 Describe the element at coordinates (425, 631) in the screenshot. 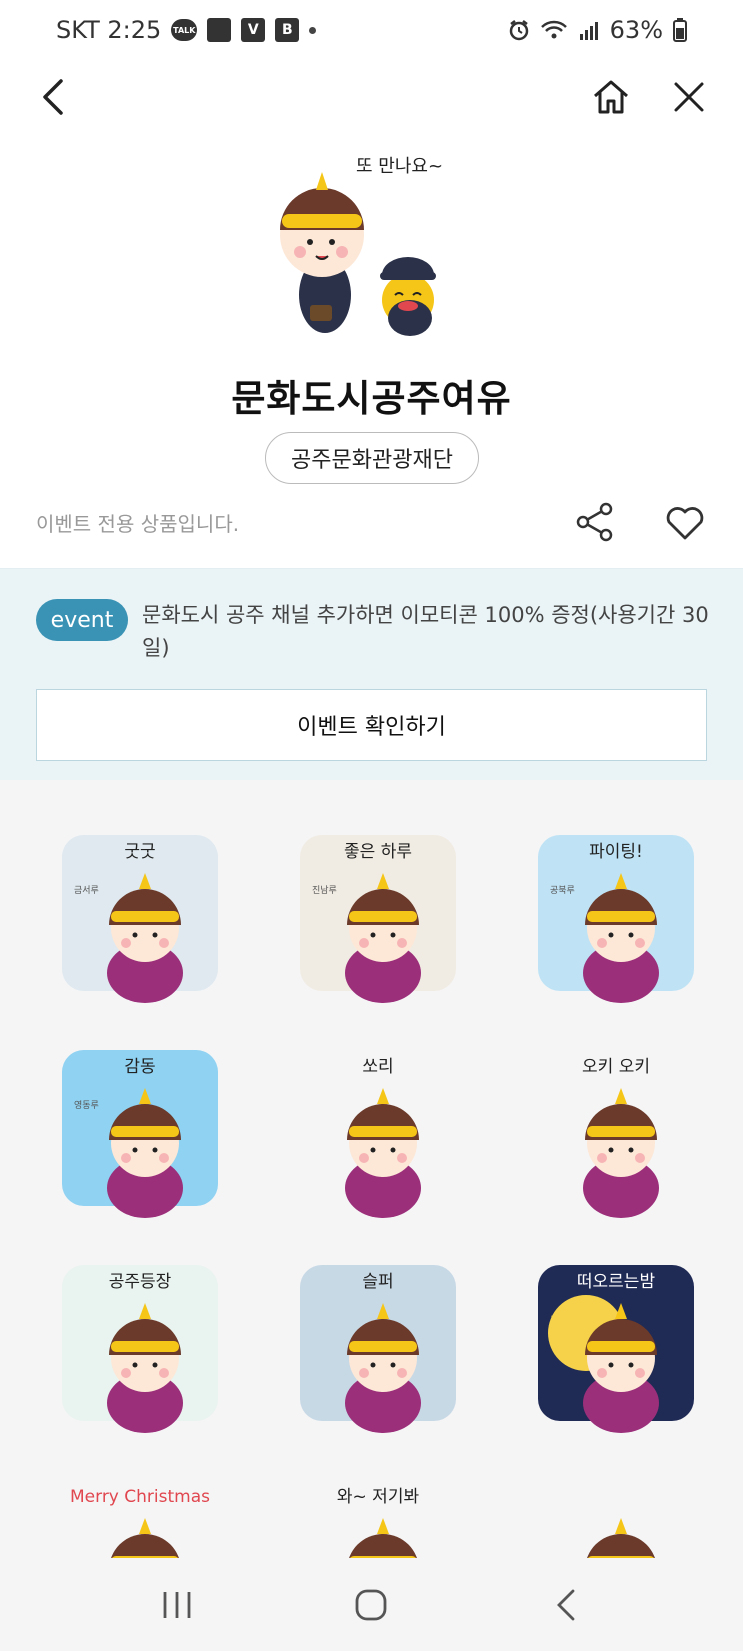

I see `event-description: 문화도시 공주 채널 추가하면 이모티콘 100% 증정(사용기간 30일)` at that location.